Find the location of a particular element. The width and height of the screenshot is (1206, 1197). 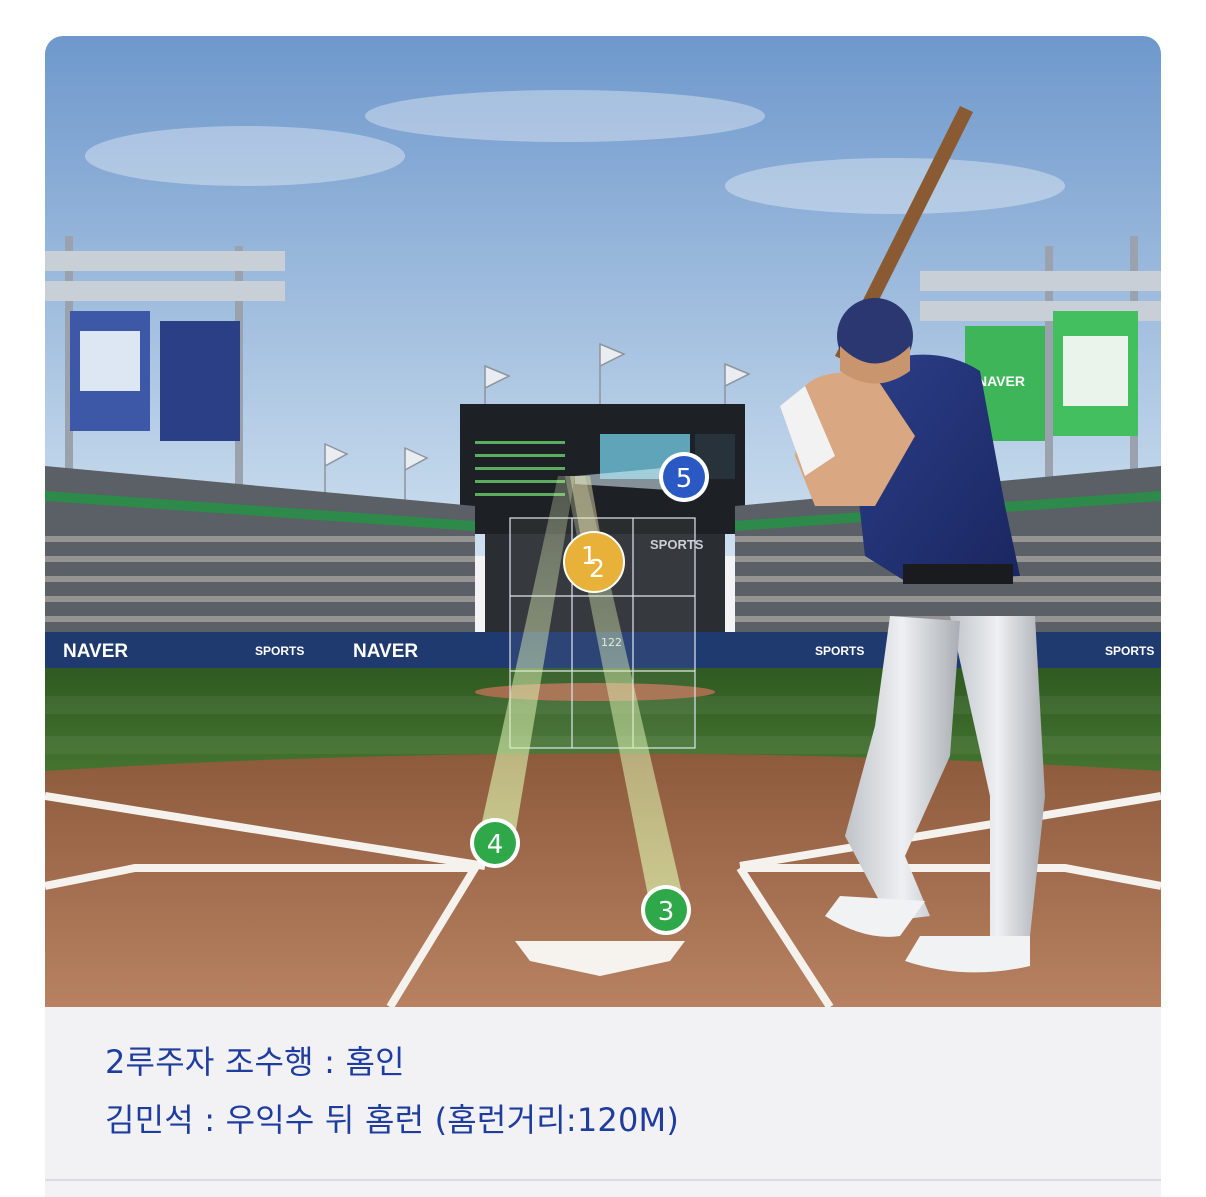

pitch-marker-3: 3 is located at coordinates (666, 910).